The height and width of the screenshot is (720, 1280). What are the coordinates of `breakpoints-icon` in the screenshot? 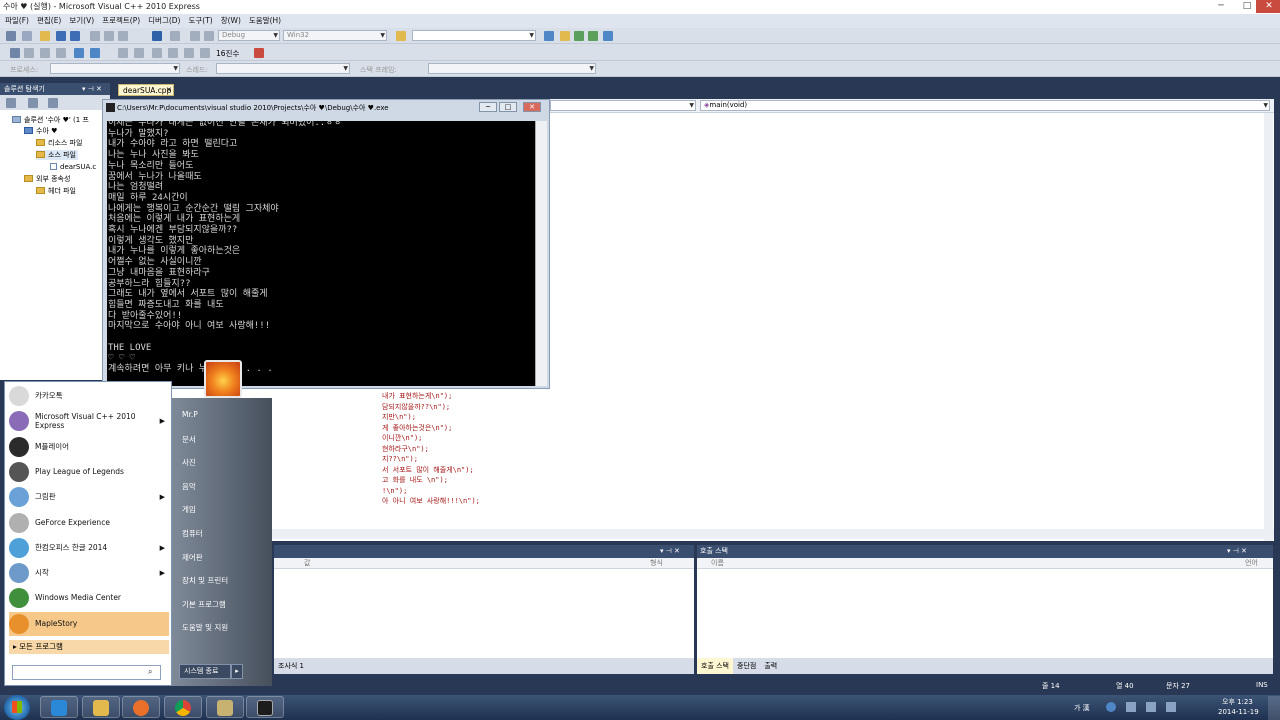 It's located at (259, 53).